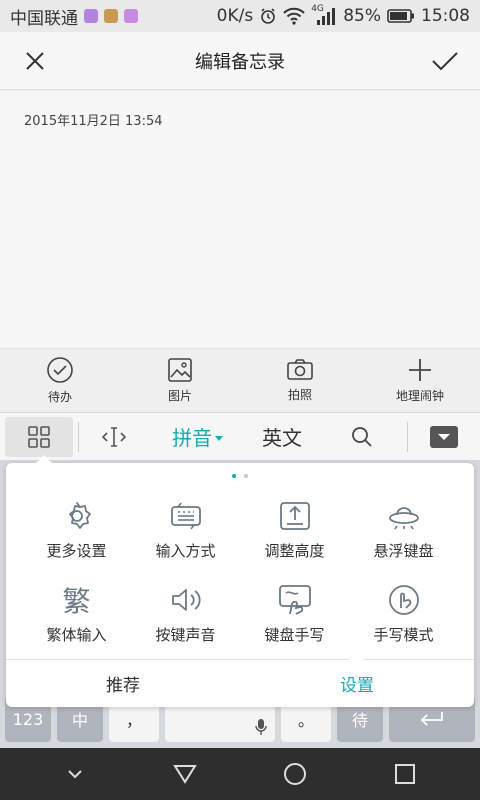 The height and width of the screenshot is (800, 480). I want to click on enter-icon, so click(431, 719).